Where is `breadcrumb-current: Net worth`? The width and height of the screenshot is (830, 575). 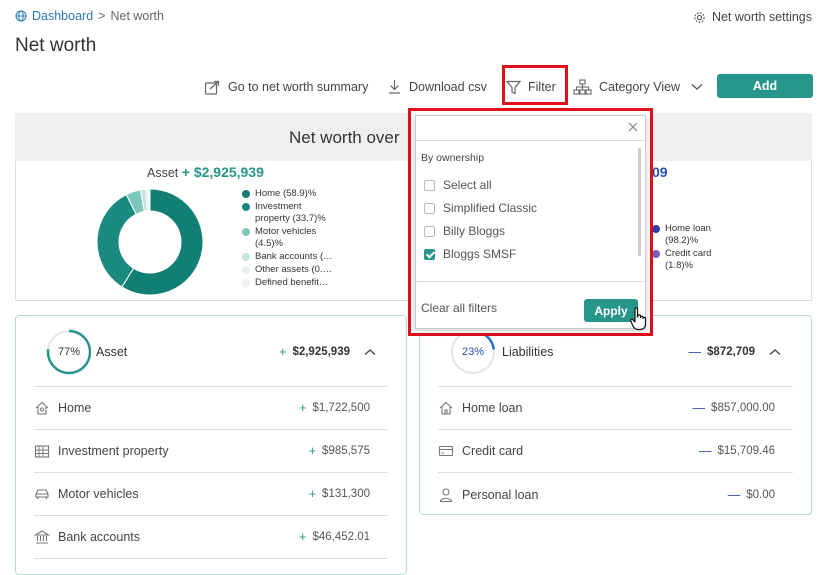 breadcrumb-current: Net worth is located at coordinates (137, 16).